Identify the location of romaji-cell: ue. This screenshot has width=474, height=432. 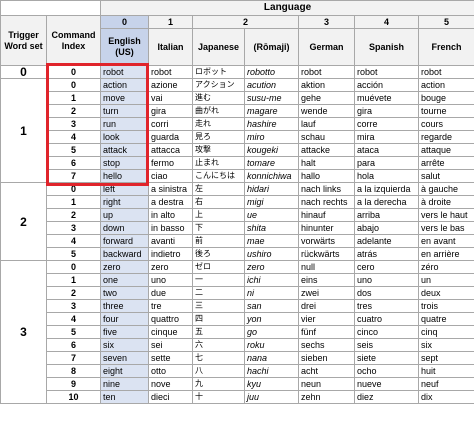
(271, 215).